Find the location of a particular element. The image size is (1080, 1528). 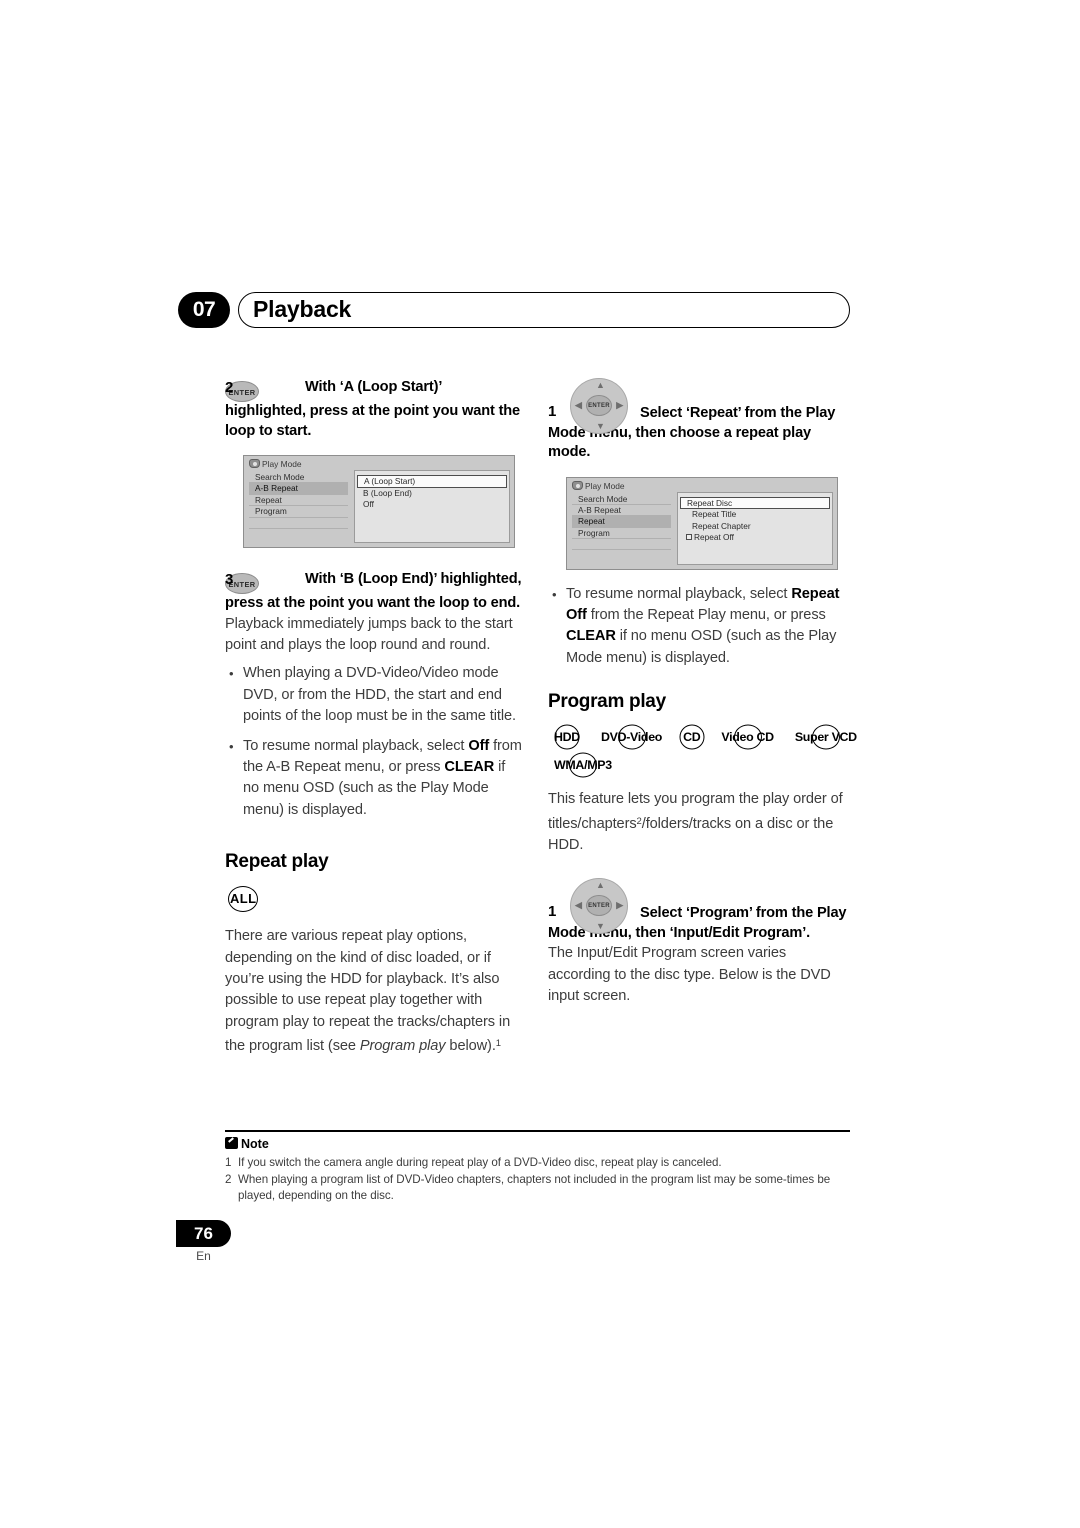

osd-menu-item-blank is located at coordinates (298, 523).